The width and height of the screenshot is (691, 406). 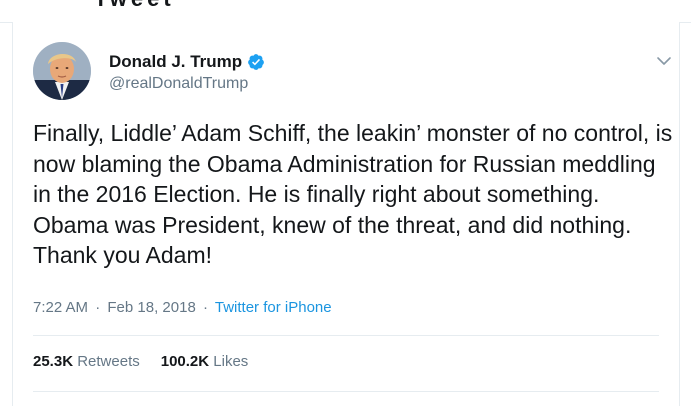 What do you see at coordinates (345, 11) in the screenshot?
I see `top-header-strip: Tweet` at bounding box center [345, 11].